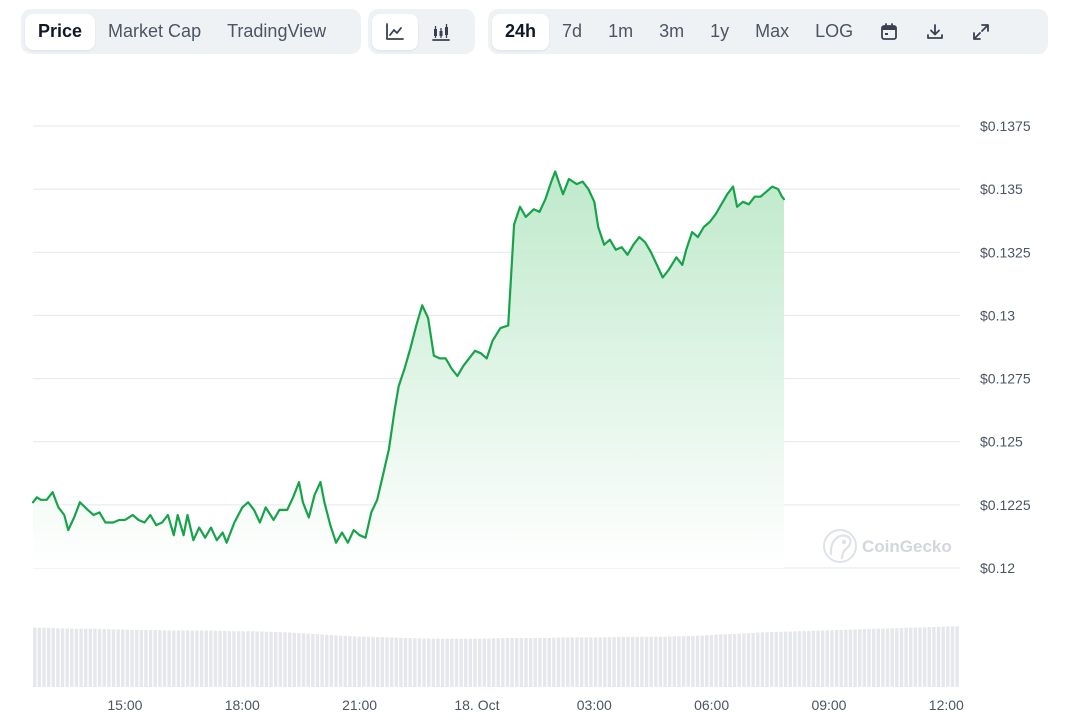 The height and width of the screenshot is (726, 1067). Describe the element at coordinates (60, 31) in the screenshot. I see `tab-price: Price` at that location.